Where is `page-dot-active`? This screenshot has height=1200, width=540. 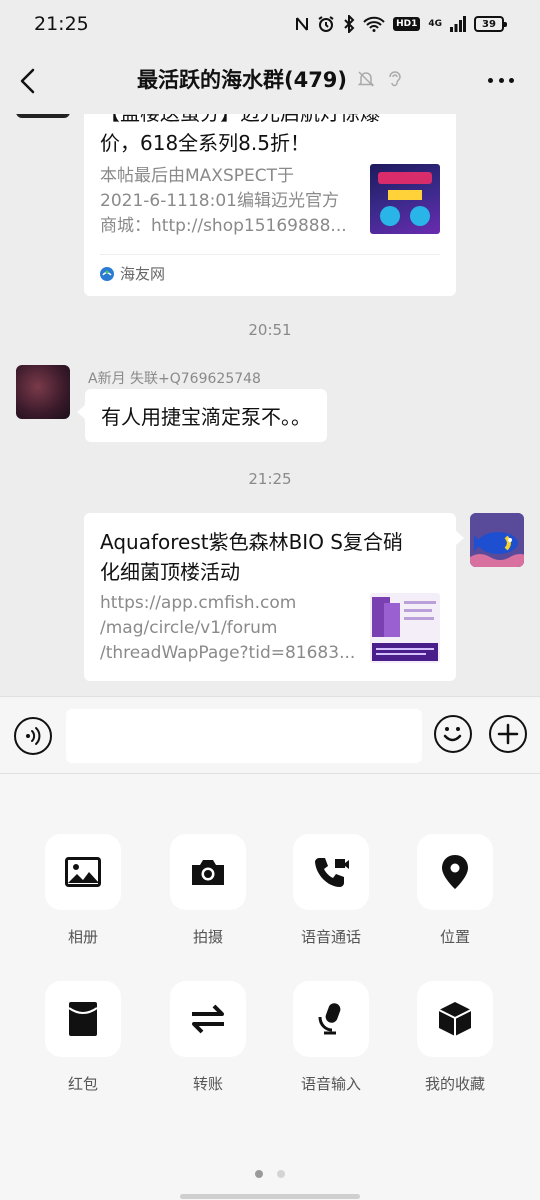
page-dot-active is located at coordinates (259, 1174).